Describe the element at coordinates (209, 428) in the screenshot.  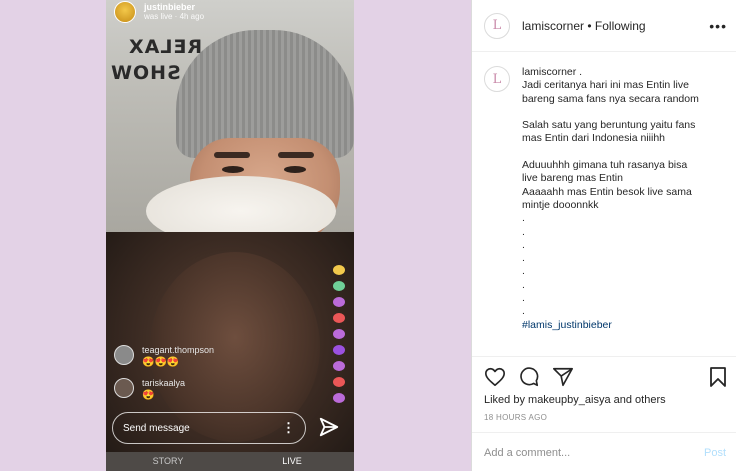
I see `send-message-input: Send message ⋮` at that location.